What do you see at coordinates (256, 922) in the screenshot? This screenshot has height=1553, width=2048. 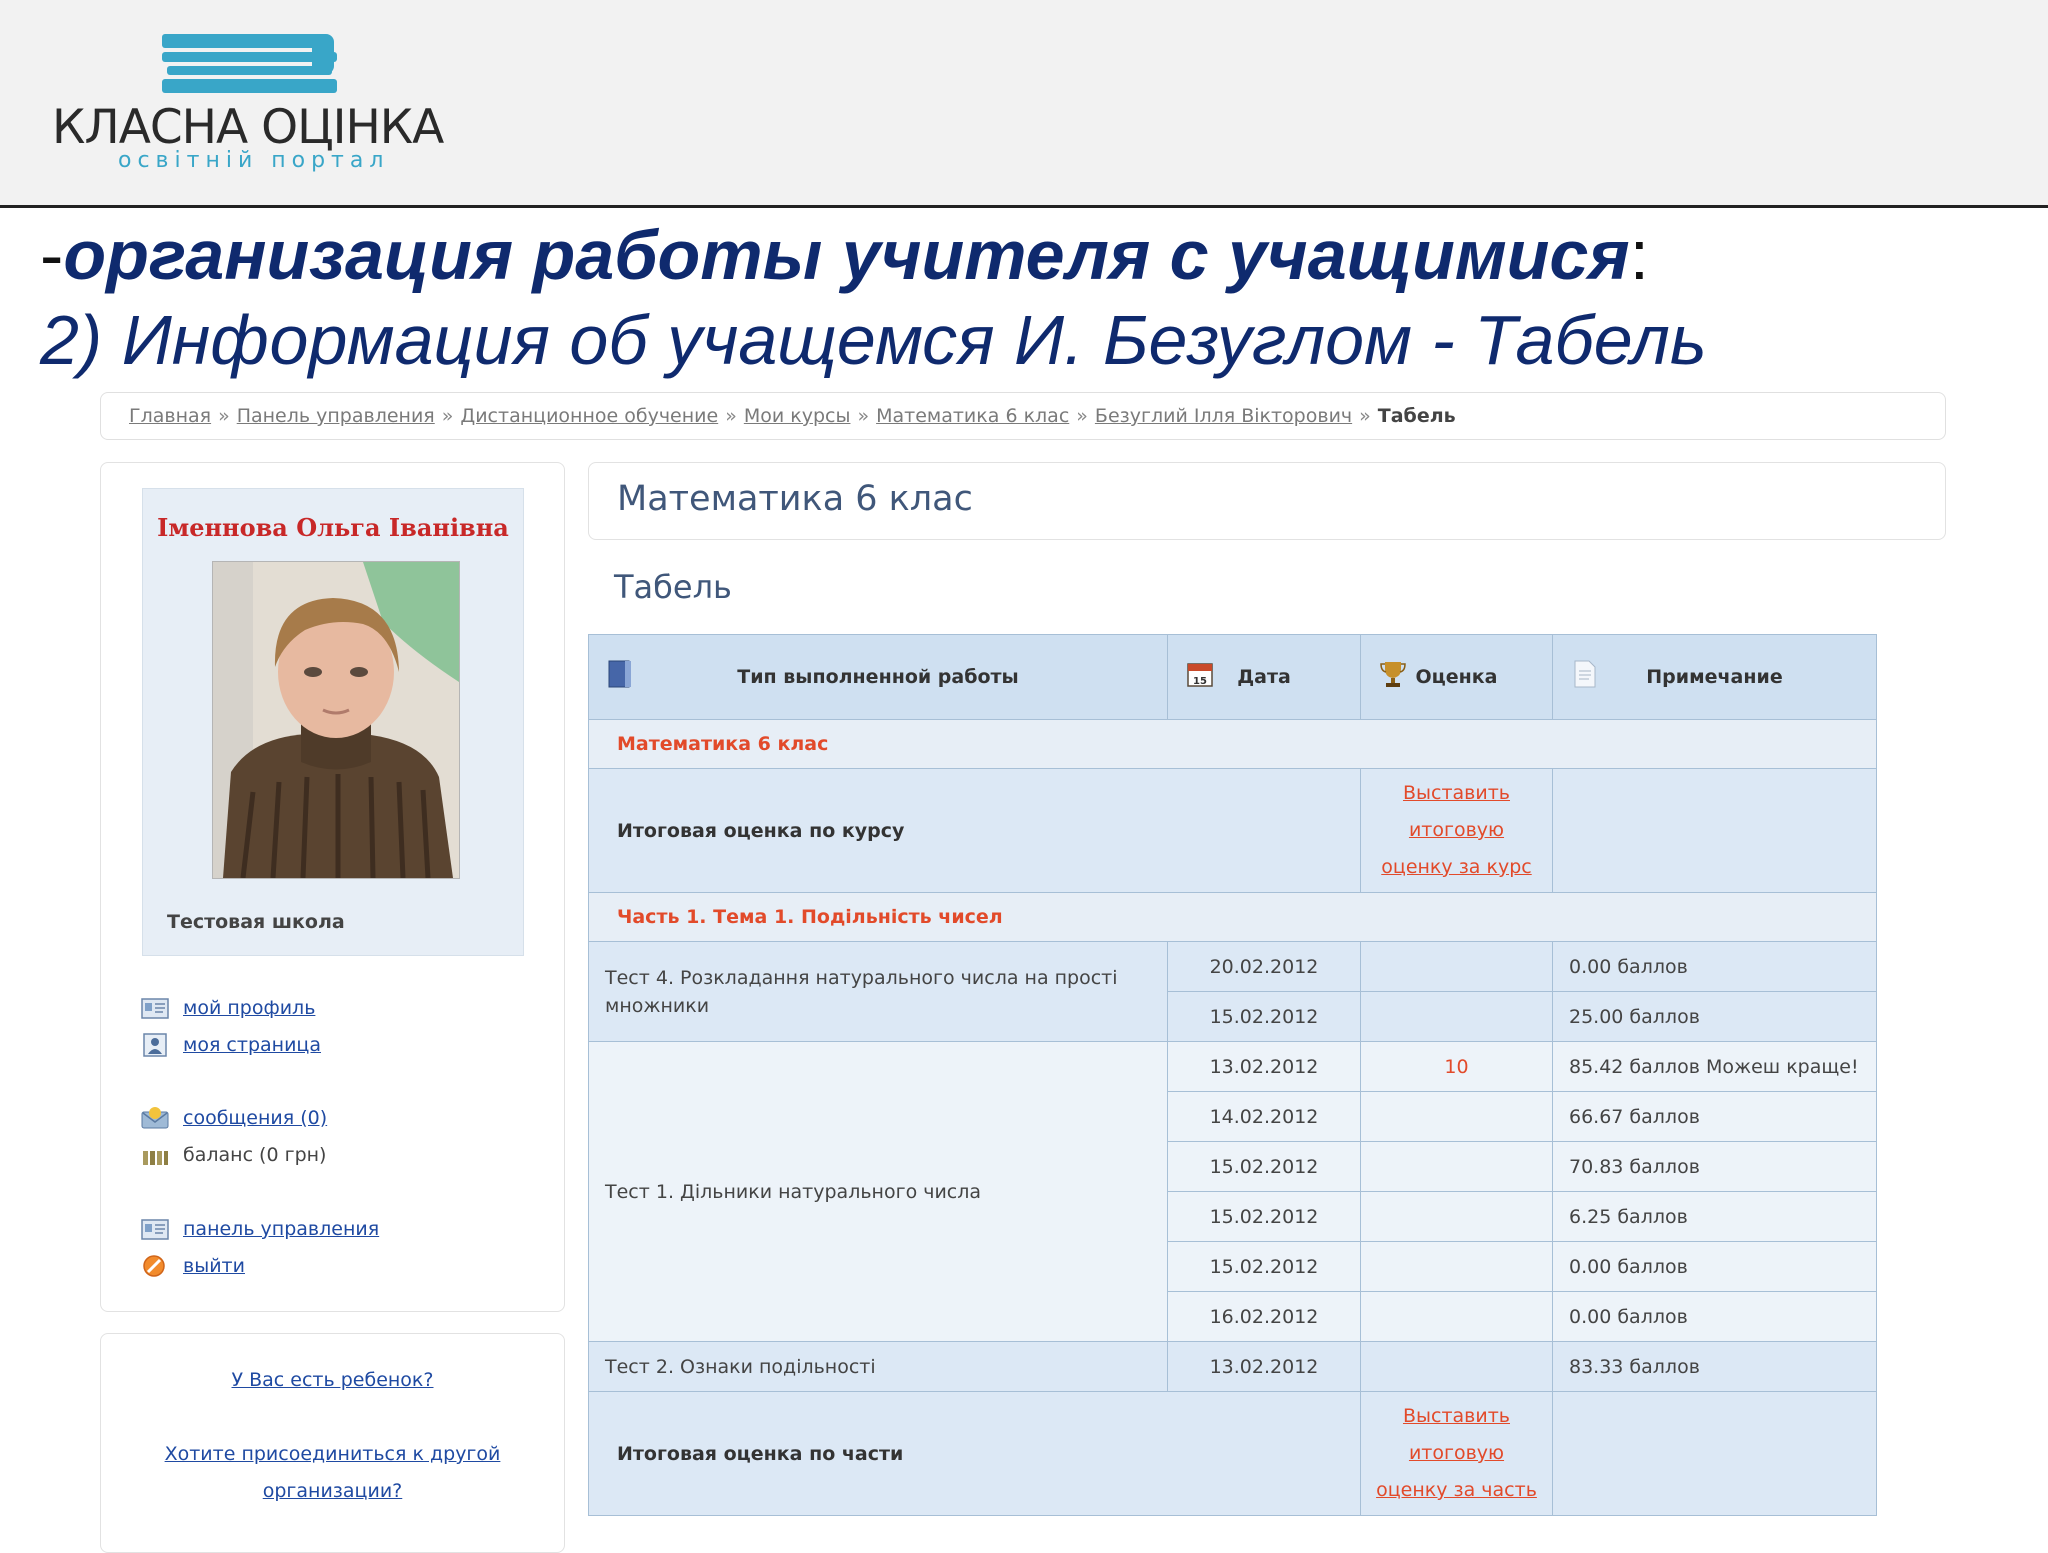 I see `school-name: Тестовая школа` at bounding box center [256, 922].